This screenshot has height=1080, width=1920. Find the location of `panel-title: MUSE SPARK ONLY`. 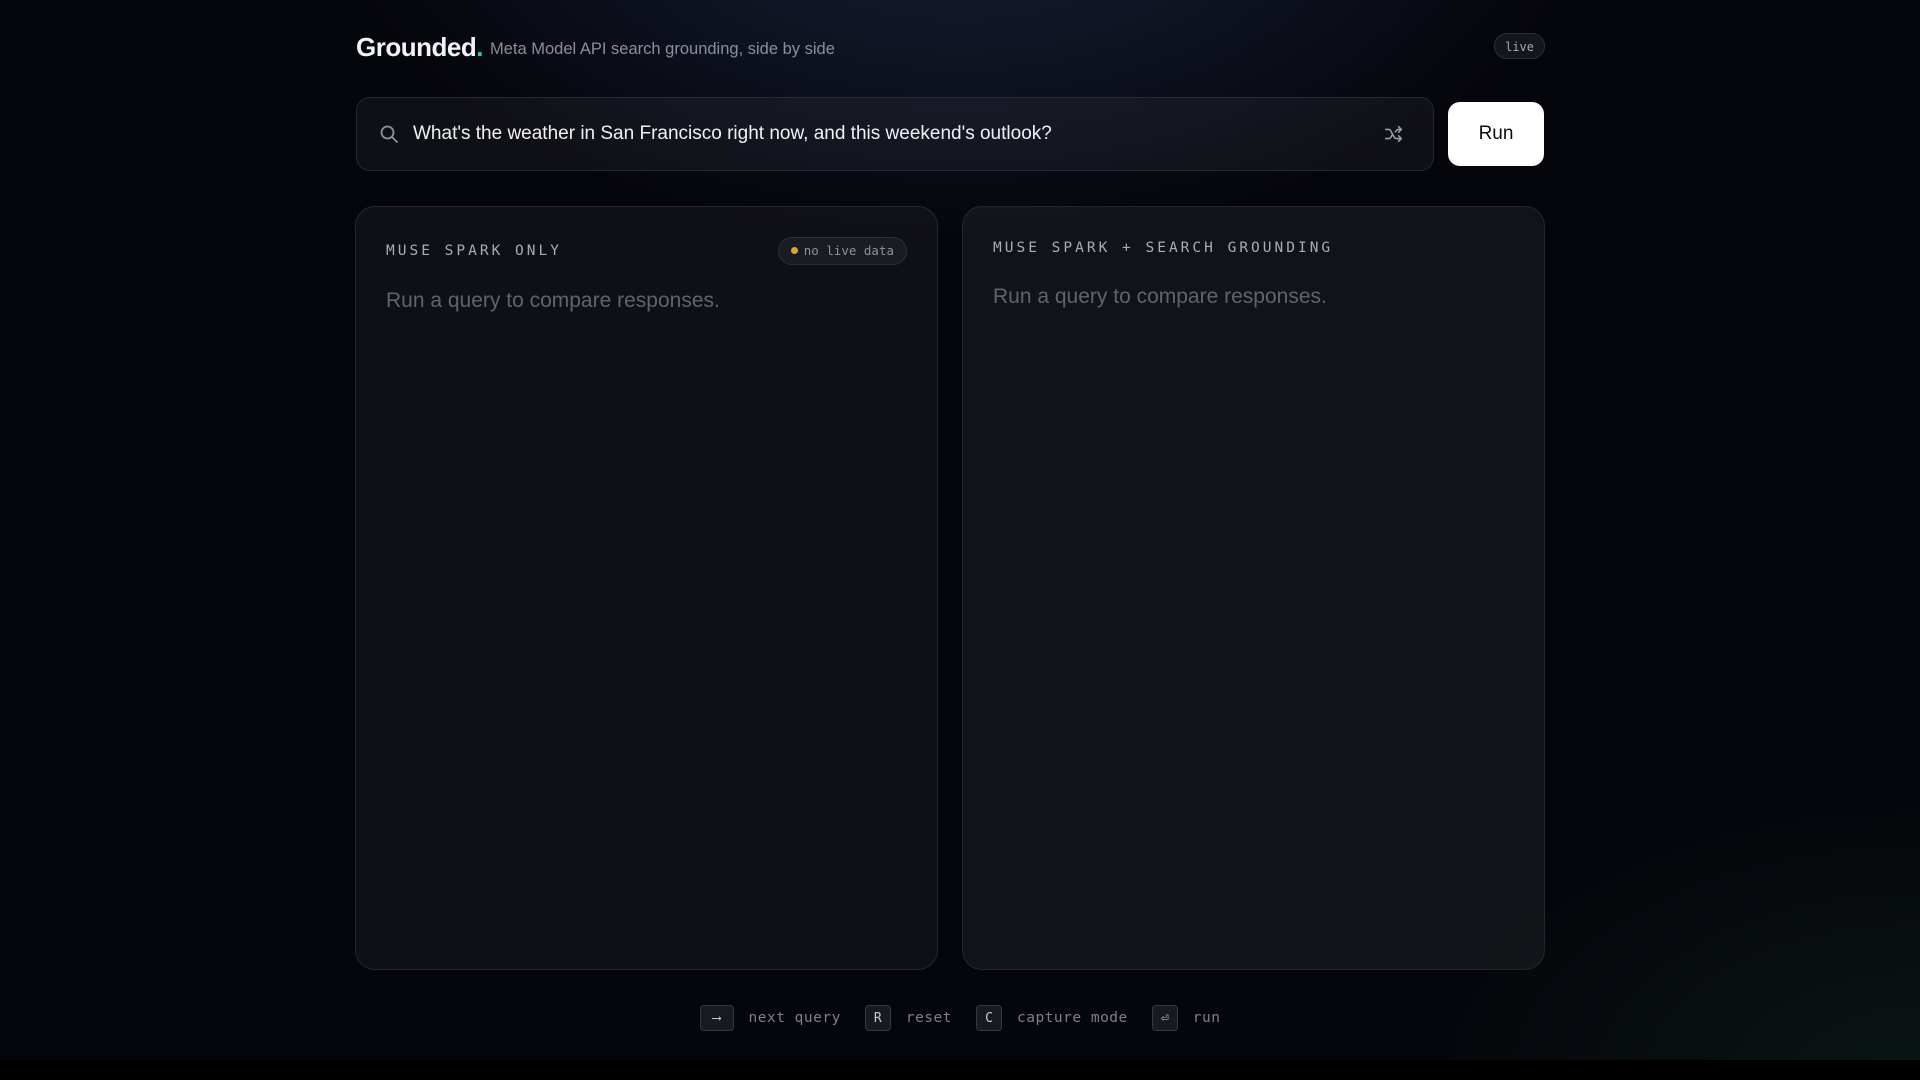

panel-title: MUSE SPARK ONLY is located at coordinates (474, 251).